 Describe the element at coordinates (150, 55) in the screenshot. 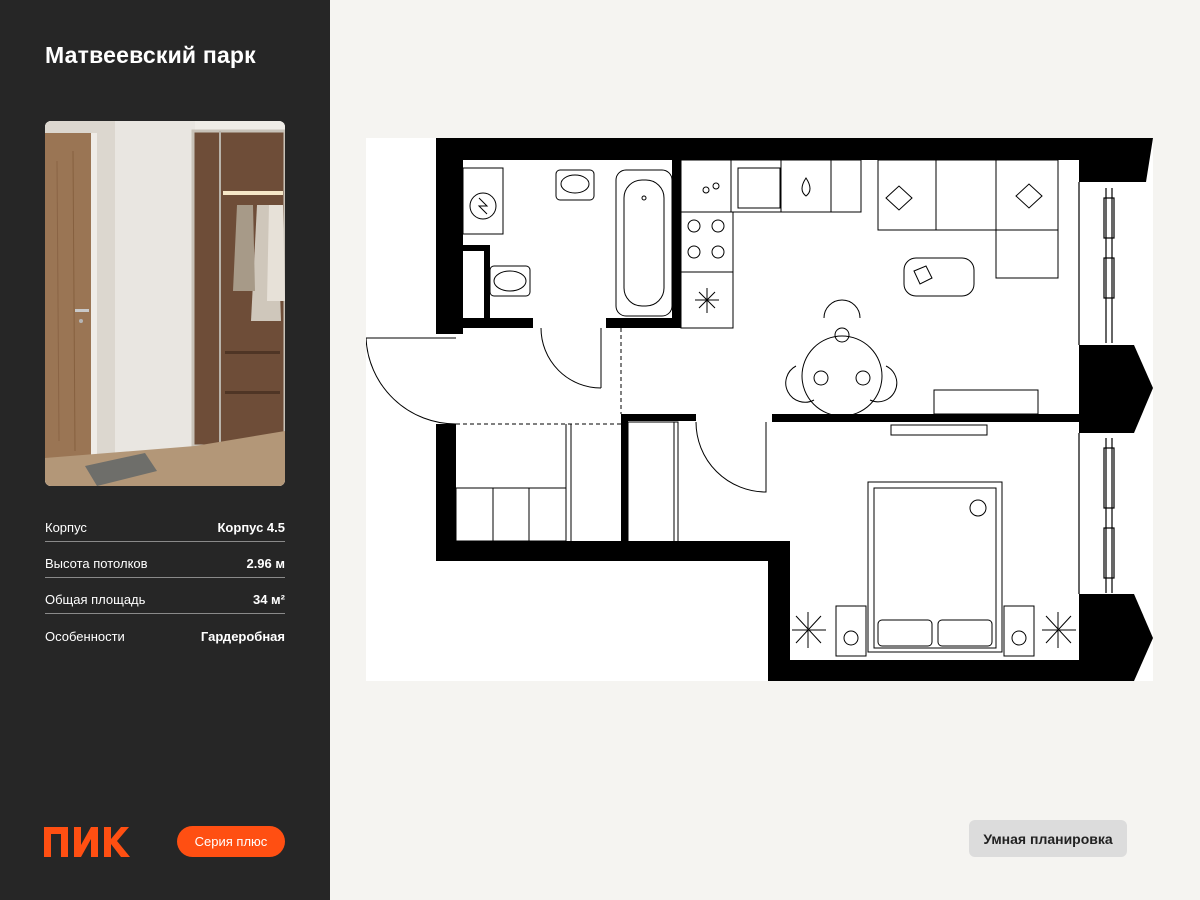

I see `project-title: Матвеевский парк` at that location.